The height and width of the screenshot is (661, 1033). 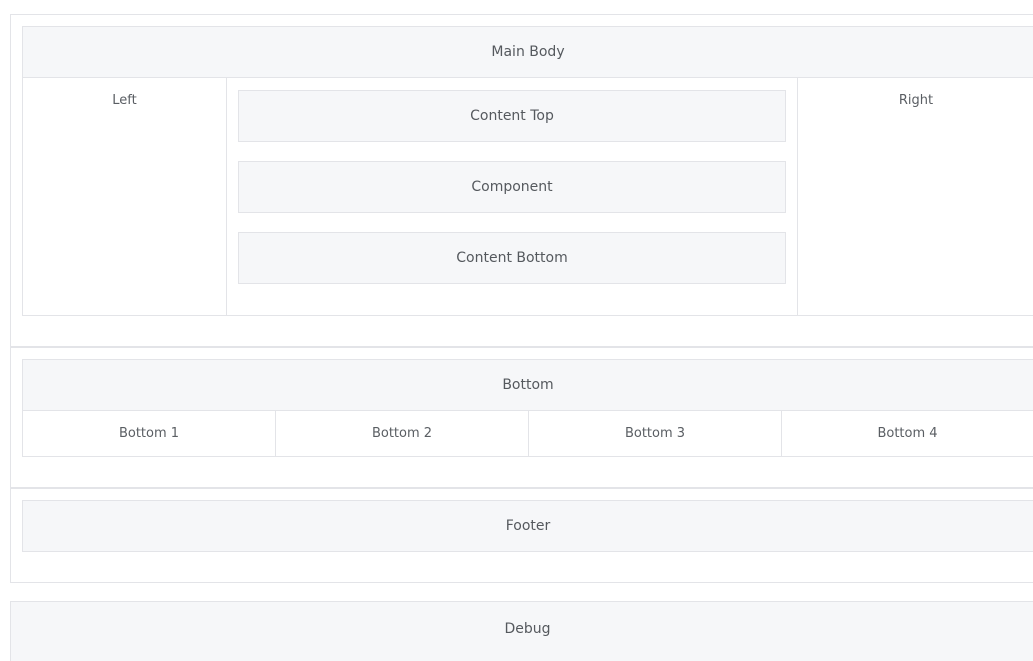 What do you see at coordinates (527, 385) in the screenshot?
I see `bottom-header: Bottom` at bounding box center [527, 385].